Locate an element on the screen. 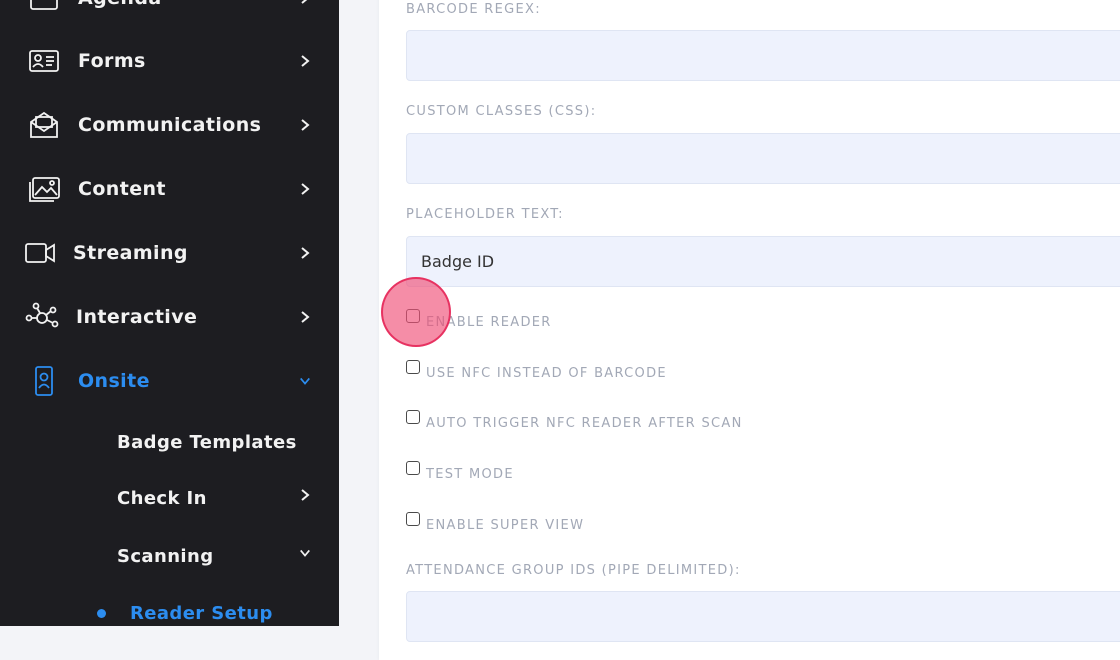 The height and width of the screenshot is (660, 1120). calendar-icon is located at coordinates (44, 7).